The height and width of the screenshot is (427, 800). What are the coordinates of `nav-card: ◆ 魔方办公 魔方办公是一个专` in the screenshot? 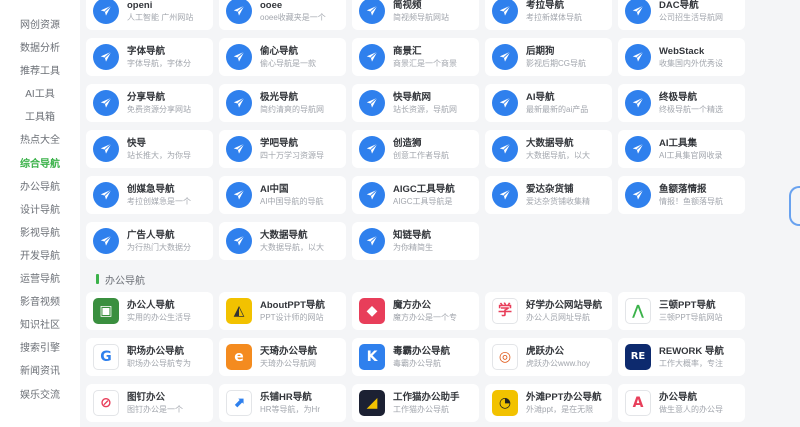 It's located at (415, 311).